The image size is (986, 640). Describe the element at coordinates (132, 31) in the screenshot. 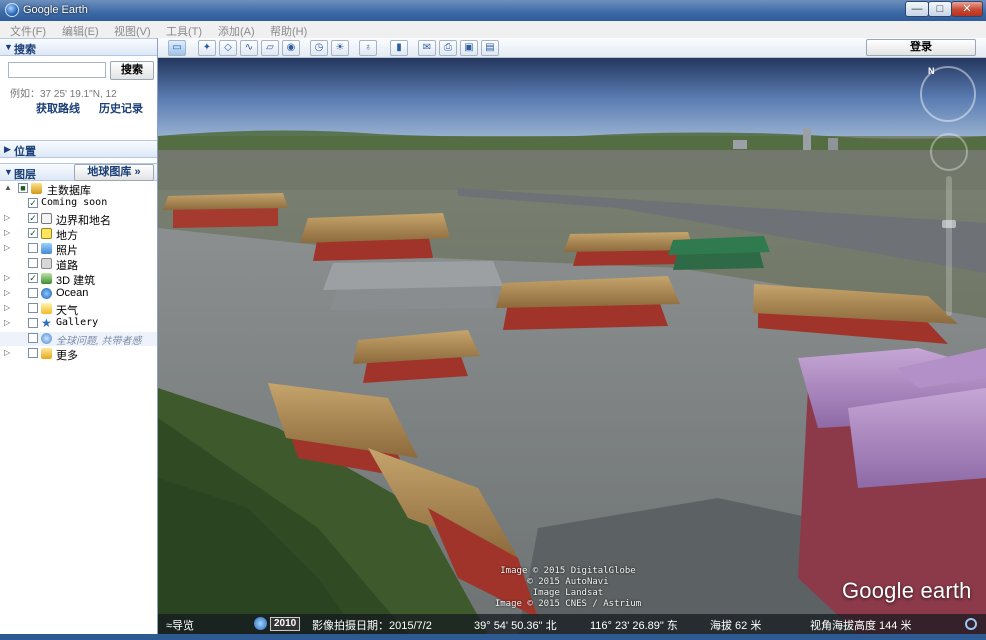

I see `menu-view: 视图(V)` at that location.